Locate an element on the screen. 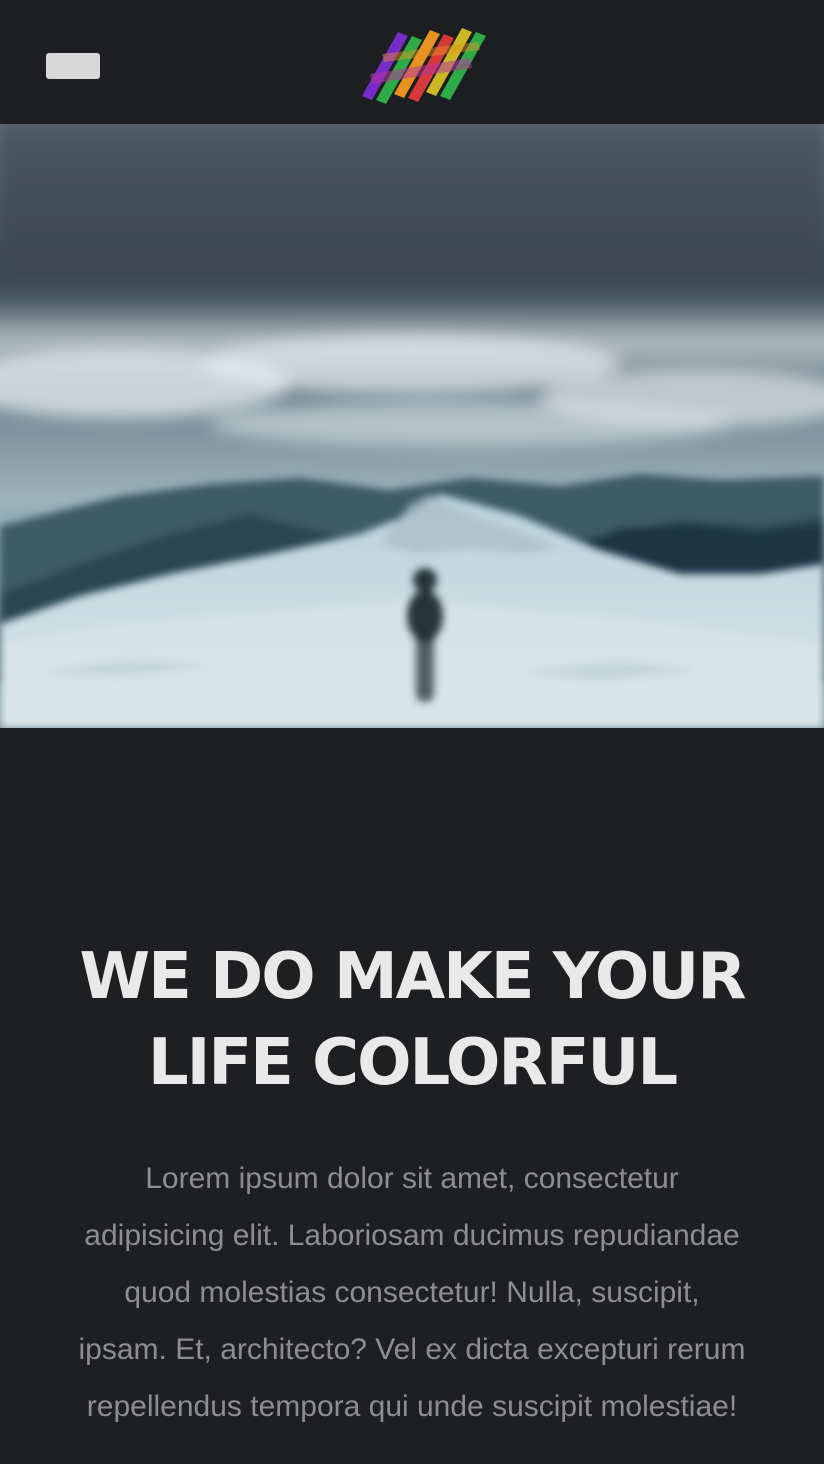 The width and height of the screenshot is (824, 1464). colorful-brand-logo-icon is located at coordinates (424, 66).